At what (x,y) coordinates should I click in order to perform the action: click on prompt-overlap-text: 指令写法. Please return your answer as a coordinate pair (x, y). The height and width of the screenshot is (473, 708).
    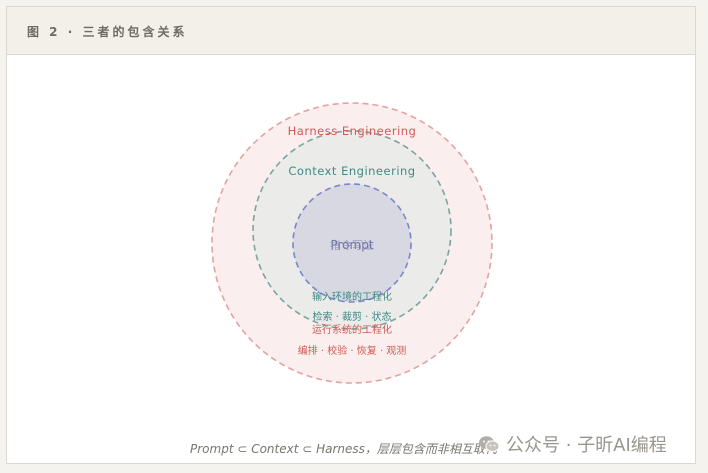
    Looking at the image, I should click on (352, 245).